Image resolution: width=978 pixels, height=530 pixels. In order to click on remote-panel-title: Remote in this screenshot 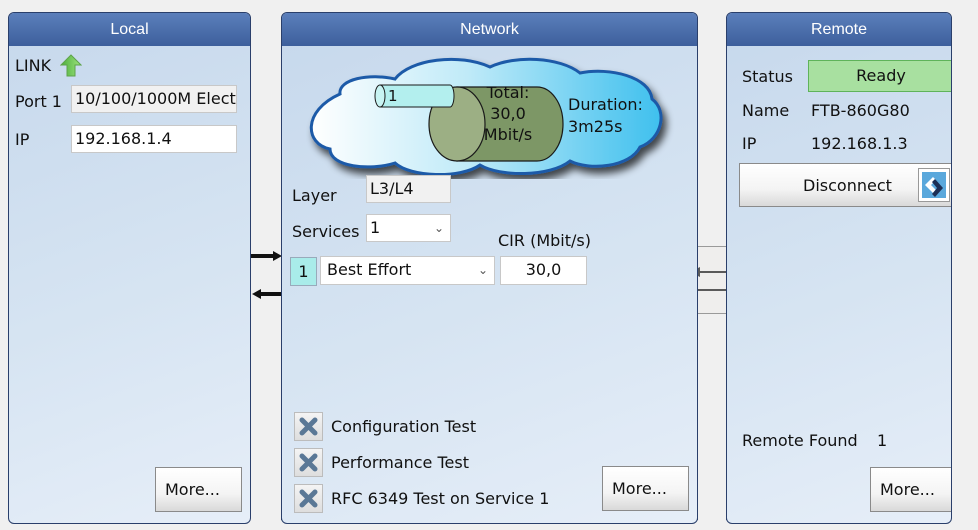, I will do `click(839, 29)`.